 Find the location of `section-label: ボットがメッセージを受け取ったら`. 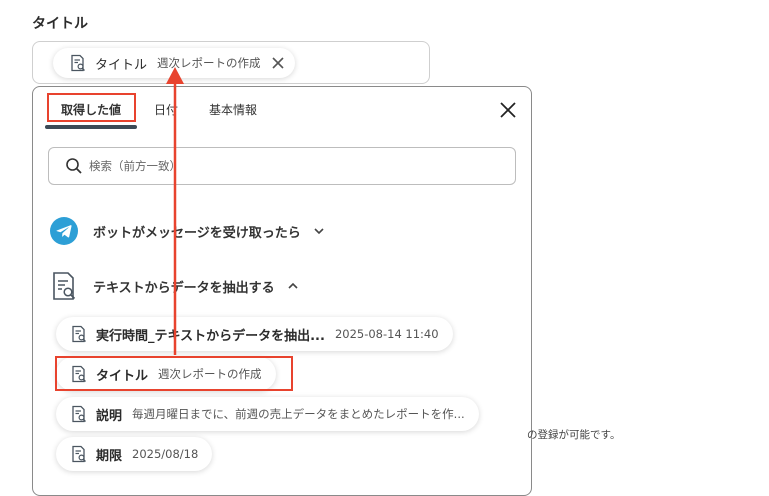

section-label: ボットがメッセージを受け取ったら is located at coordinates (197, 233).